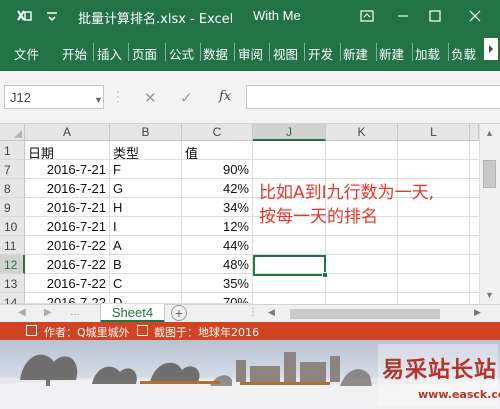  I want to click on column-header-j: J, so click(289, 132).